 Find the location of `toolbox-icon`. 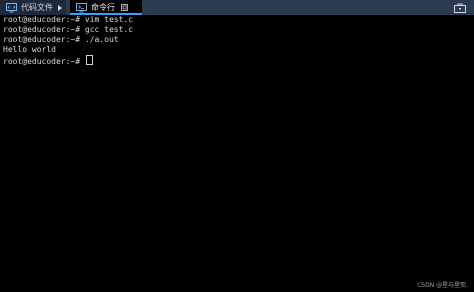

toolbox-icon is located at coordinates (460, 7).